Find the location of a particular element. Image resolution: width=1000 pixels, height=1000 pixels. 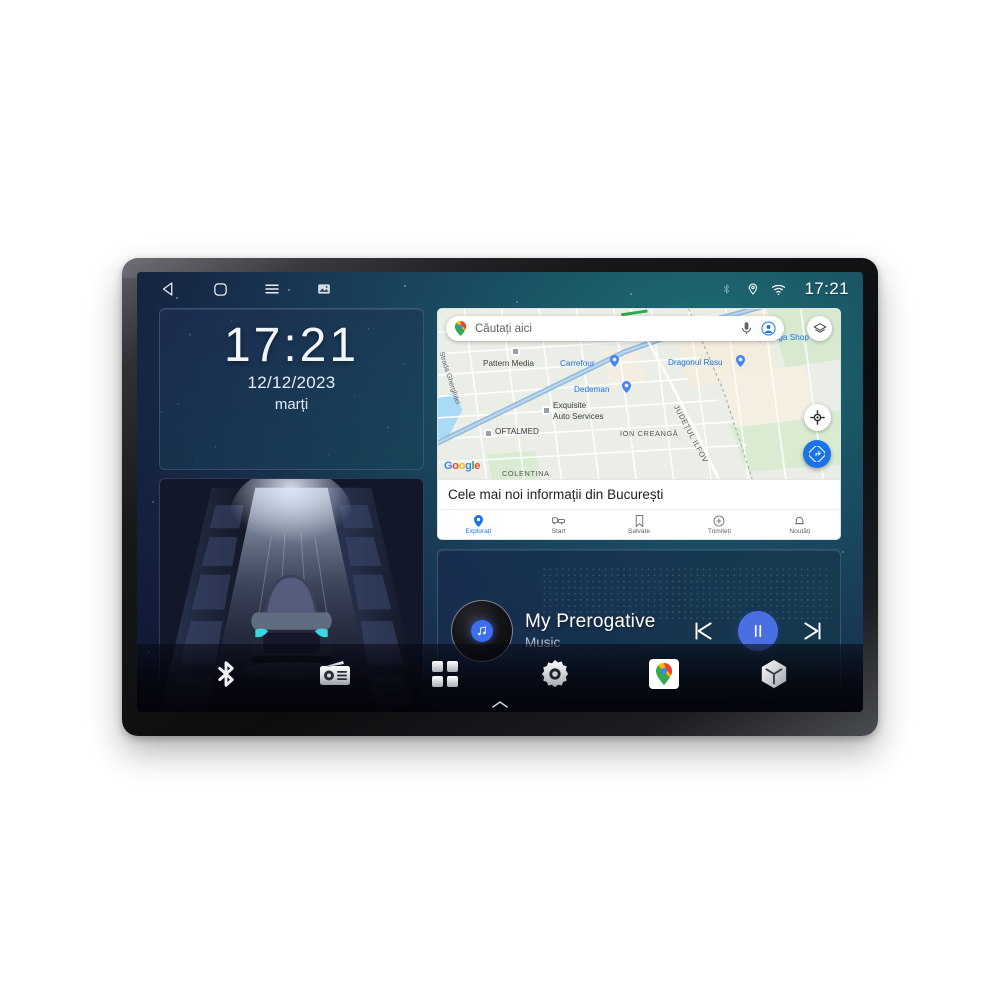

map-tab-noutati: Noutăți is located at coordinates (800, 524).